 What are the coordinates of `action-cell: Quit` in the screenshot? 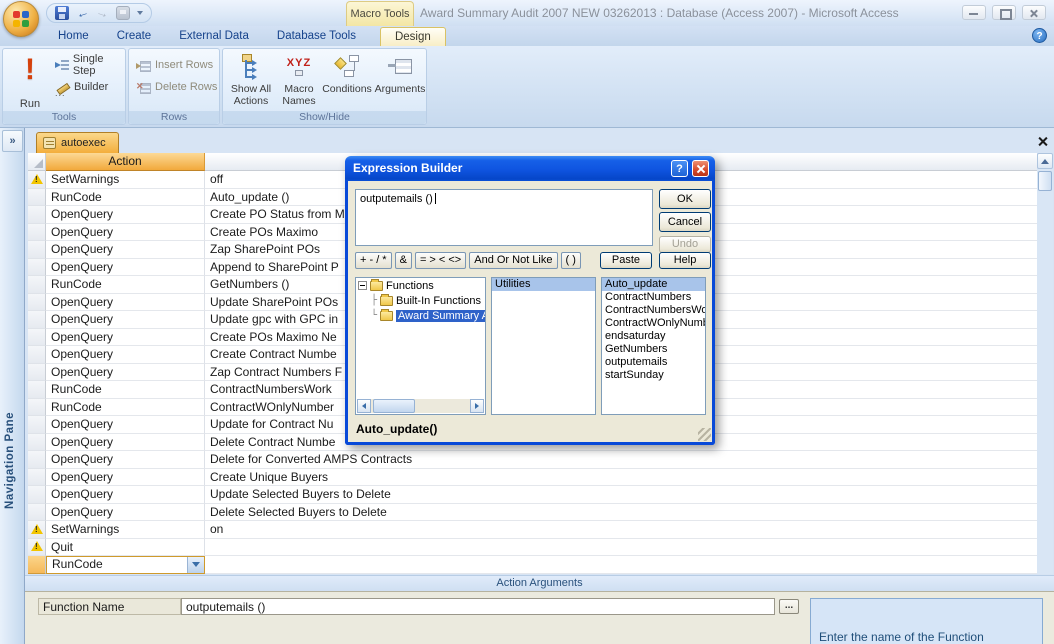 It's located at (125, 547).